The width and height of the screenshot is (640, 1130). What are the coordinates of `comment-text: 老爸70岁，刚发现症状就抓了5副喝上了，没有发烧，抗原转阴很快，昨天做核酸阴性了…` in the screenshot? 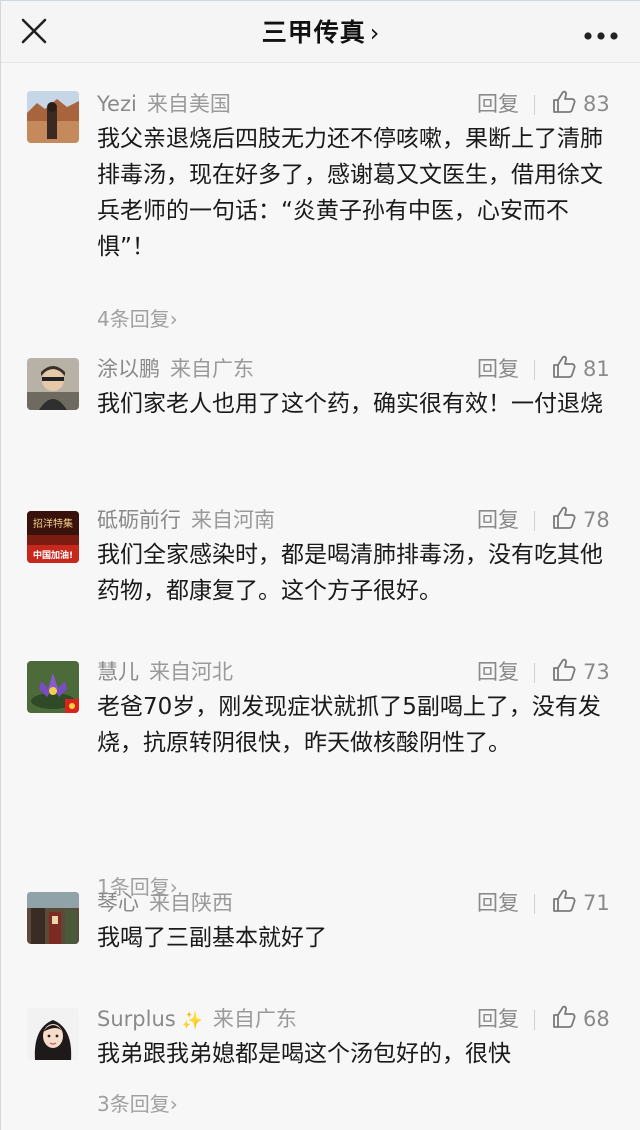 It's located at (349, 725).